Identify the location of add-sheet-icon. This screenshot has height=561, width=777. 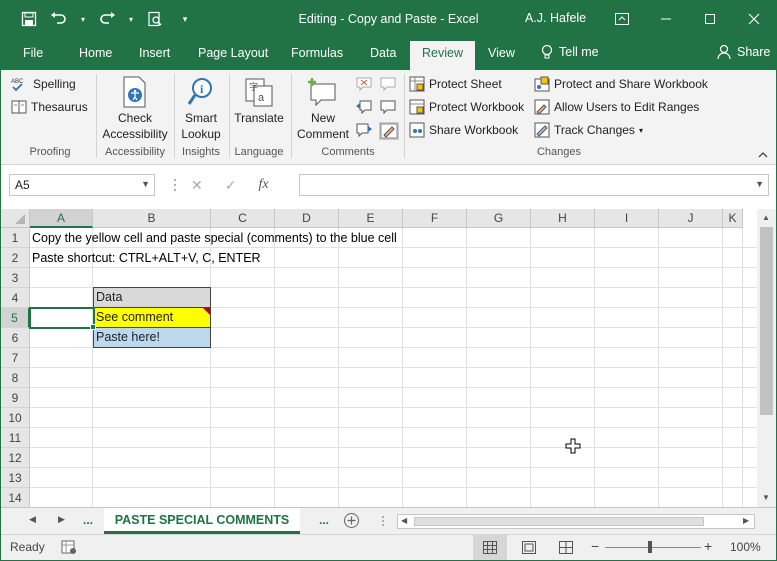
(351, 522).